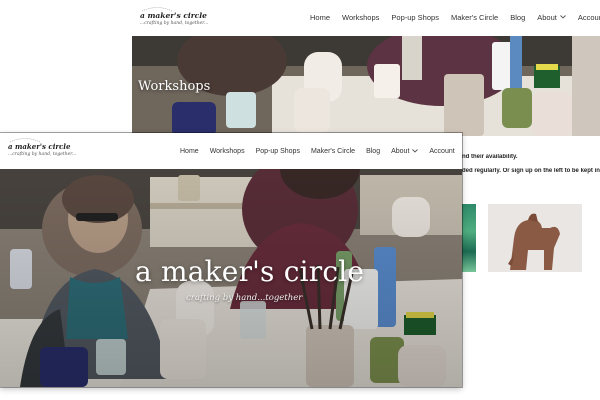 This screenshot has width=600, height=400. I want to click on hero-title: a maker's circle, so click(250, 271).